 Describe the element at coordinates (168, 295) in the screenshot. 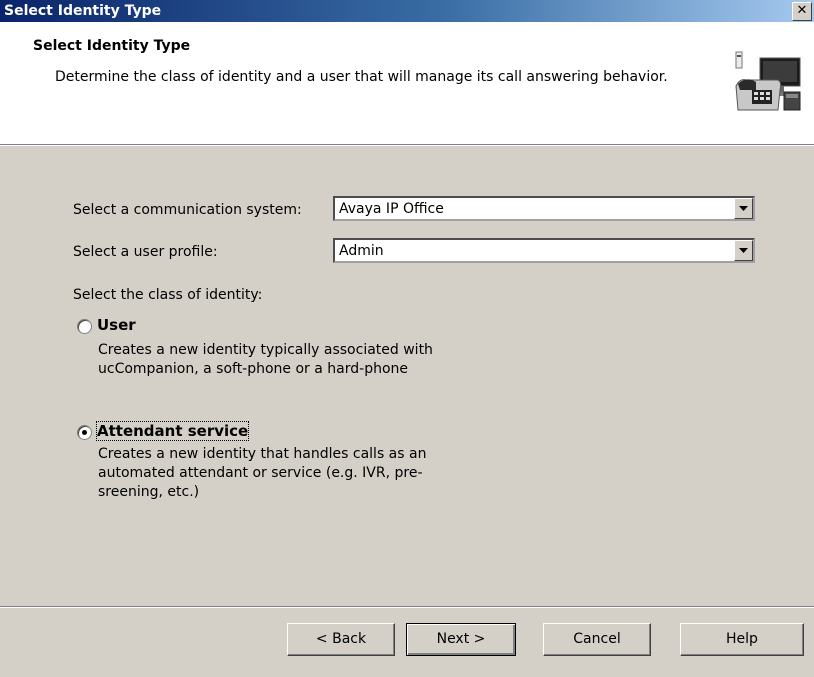

I see `identity-class-label: Select the class of identity:` at that location.